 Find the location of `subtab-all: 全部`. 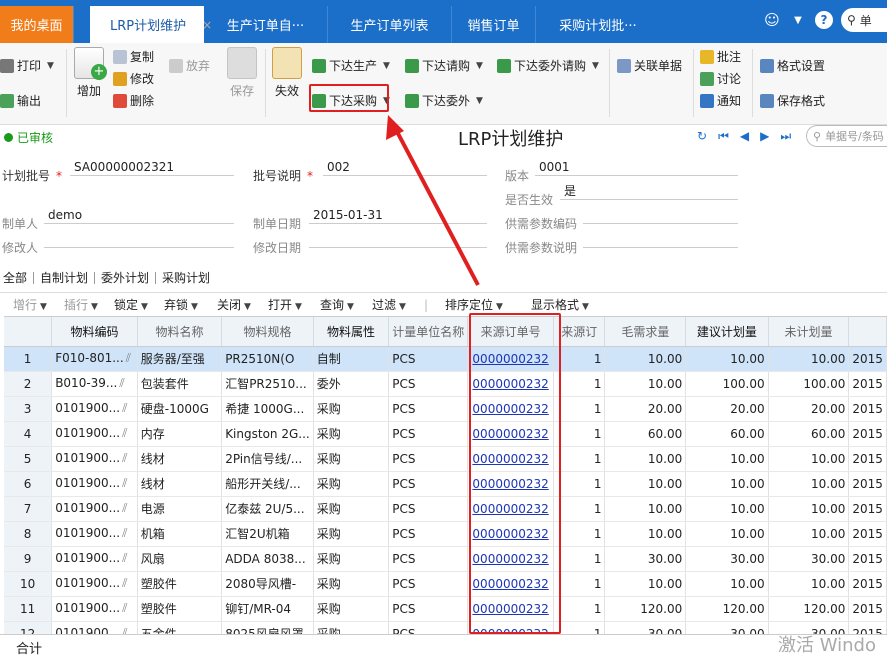

subtab-all: 全部 is located at coordinates (17, 278).